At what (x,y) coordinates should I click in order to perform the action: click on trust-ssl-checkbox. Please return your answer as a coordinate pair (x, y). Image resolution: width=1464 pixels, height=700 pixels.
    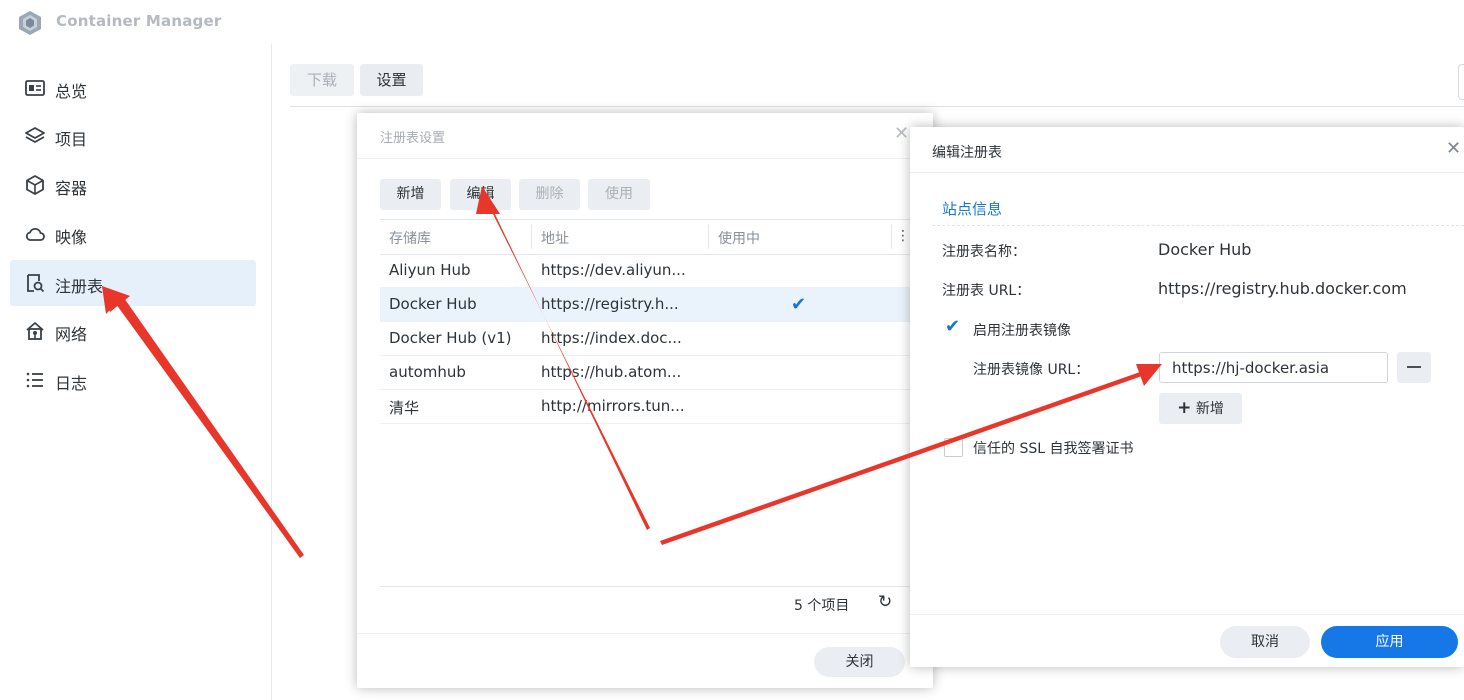
    Looking at the image, I should click on (953, 447).